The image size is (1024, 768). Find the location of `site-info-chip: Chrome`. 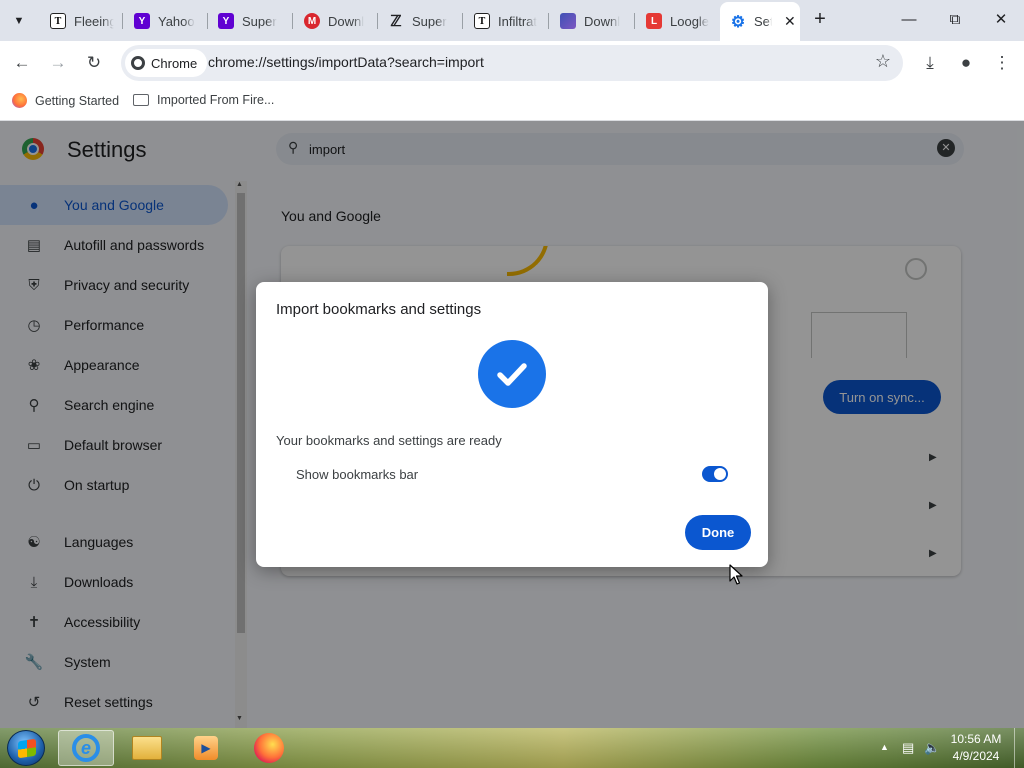

site-info-chip: Chrome is located at coordinates (166, 63).